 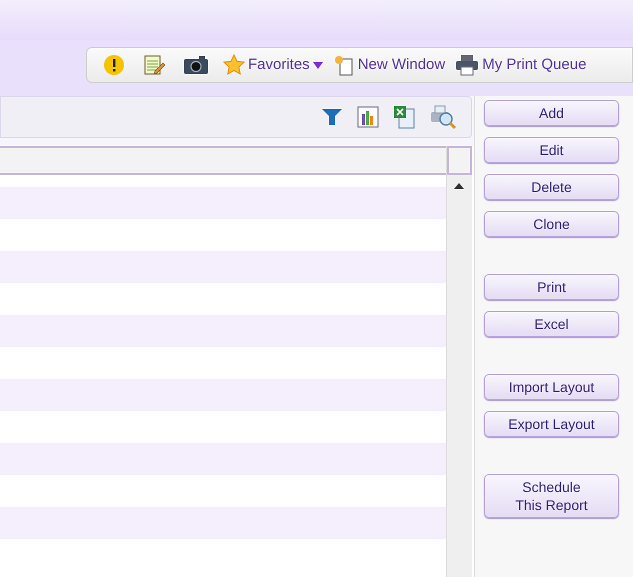 I want to click on action-button: Add, so click(x=551, y=113).